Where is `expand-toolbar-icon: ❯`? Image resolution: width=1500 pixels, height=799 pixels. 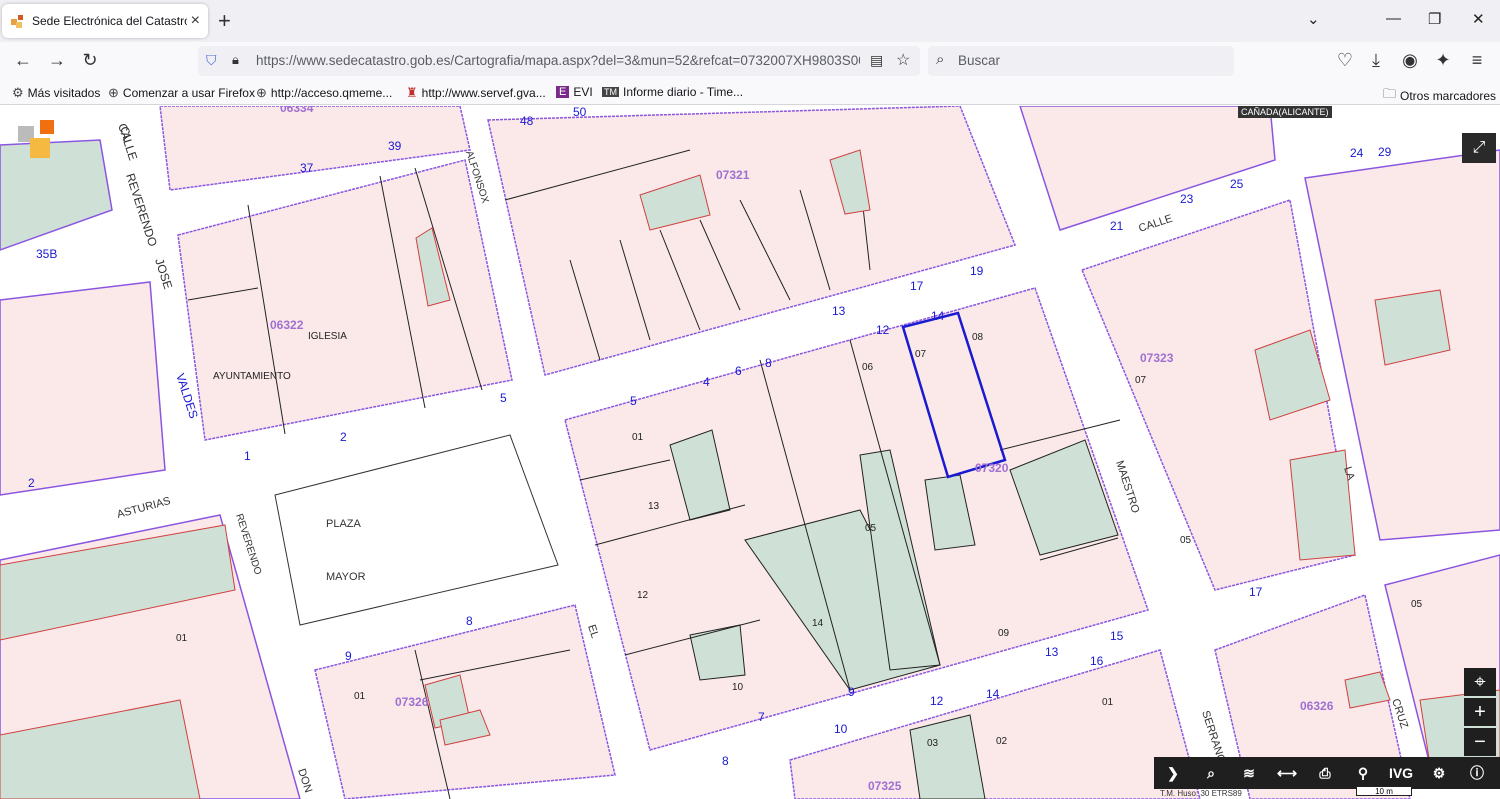 expand-toolbar-icon: ❯ is located at coordinates (1173, 773).